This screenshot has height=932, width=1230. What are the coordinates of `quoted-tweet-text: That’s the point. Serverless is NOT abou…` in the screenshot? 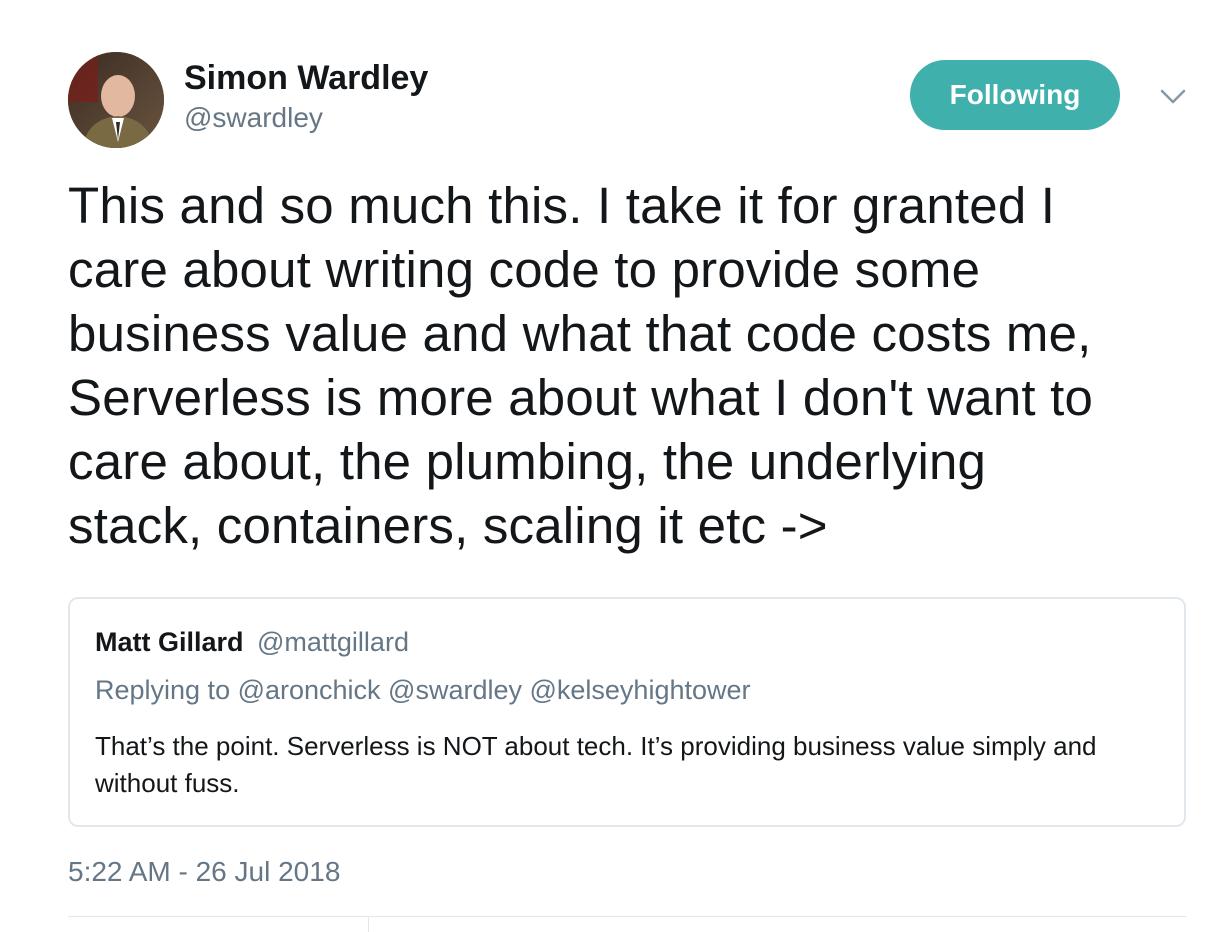 It's located at (596, 764).